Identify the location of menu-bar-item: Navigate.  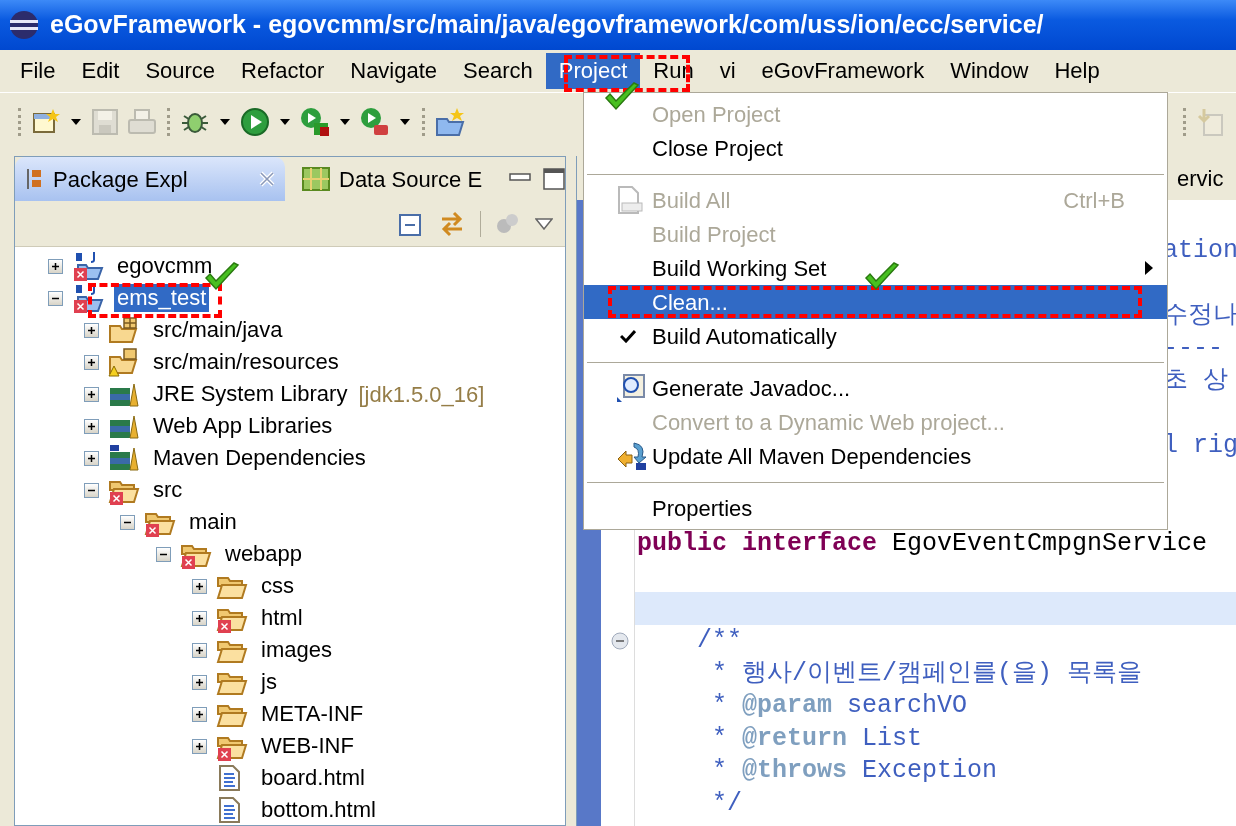
(394, 71).